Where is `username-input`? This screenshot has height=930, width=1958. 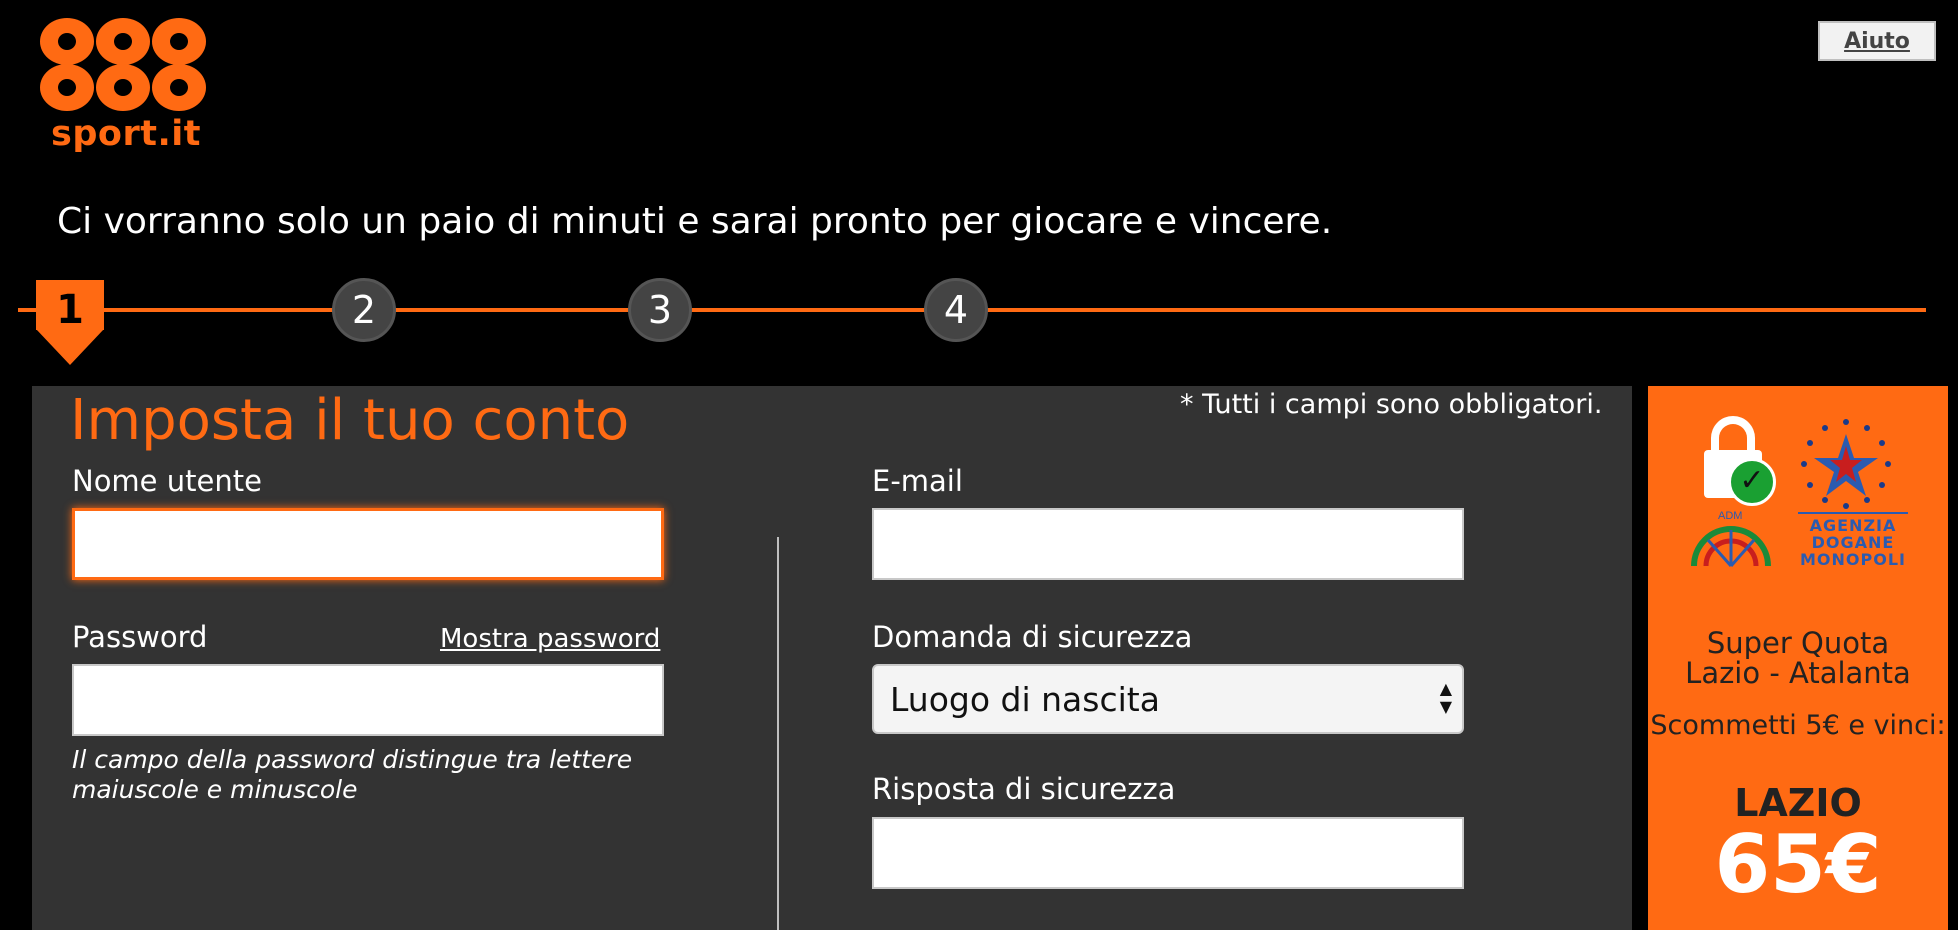 username-input is located at coordinates (368, 544).